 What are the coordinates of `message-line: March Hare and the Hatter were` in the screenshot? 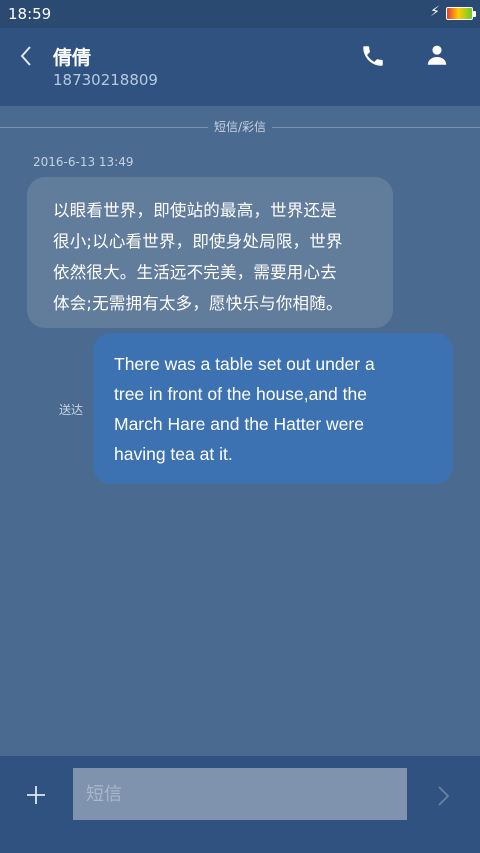 It's located at (239, 424).